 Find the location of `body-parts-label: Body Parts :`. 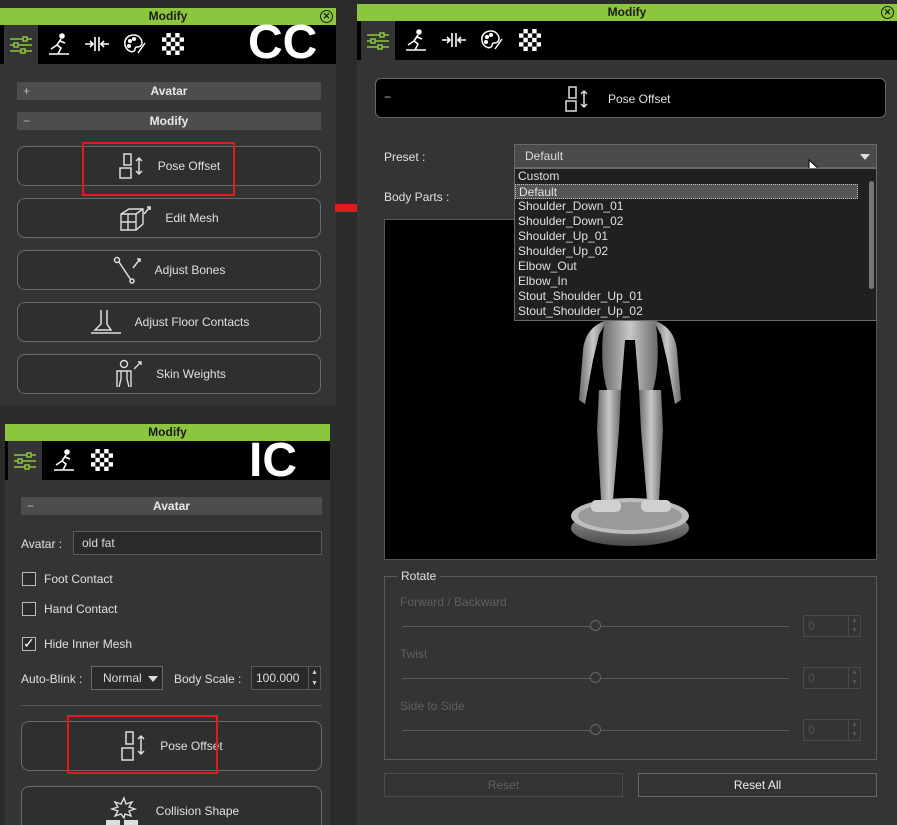

body-parts-label: Body Parts : is located at coordinates (417, 197).